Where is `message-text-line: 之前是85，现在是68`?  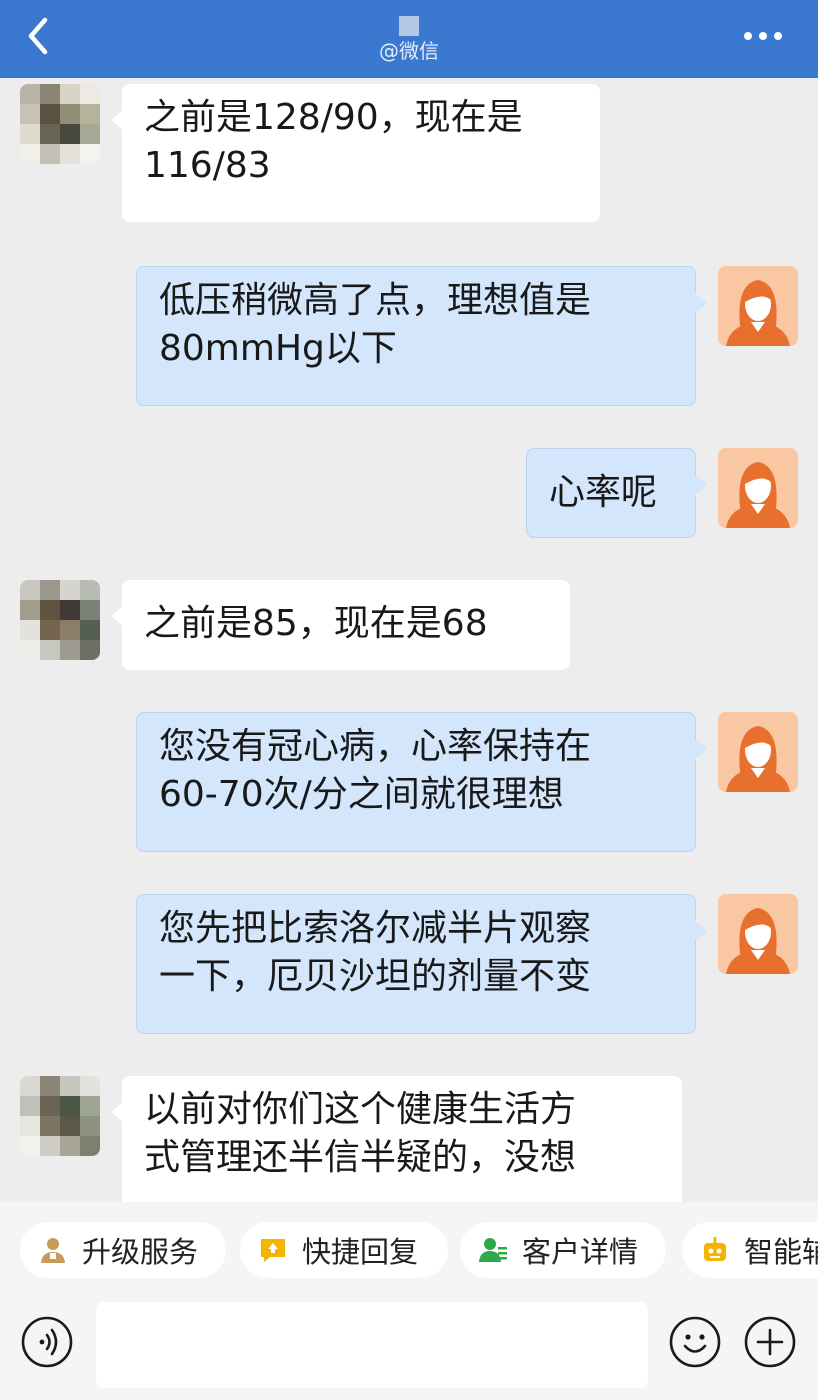 message-text-line: 之前是85，现在是68 is located at coordinates (316, 623).